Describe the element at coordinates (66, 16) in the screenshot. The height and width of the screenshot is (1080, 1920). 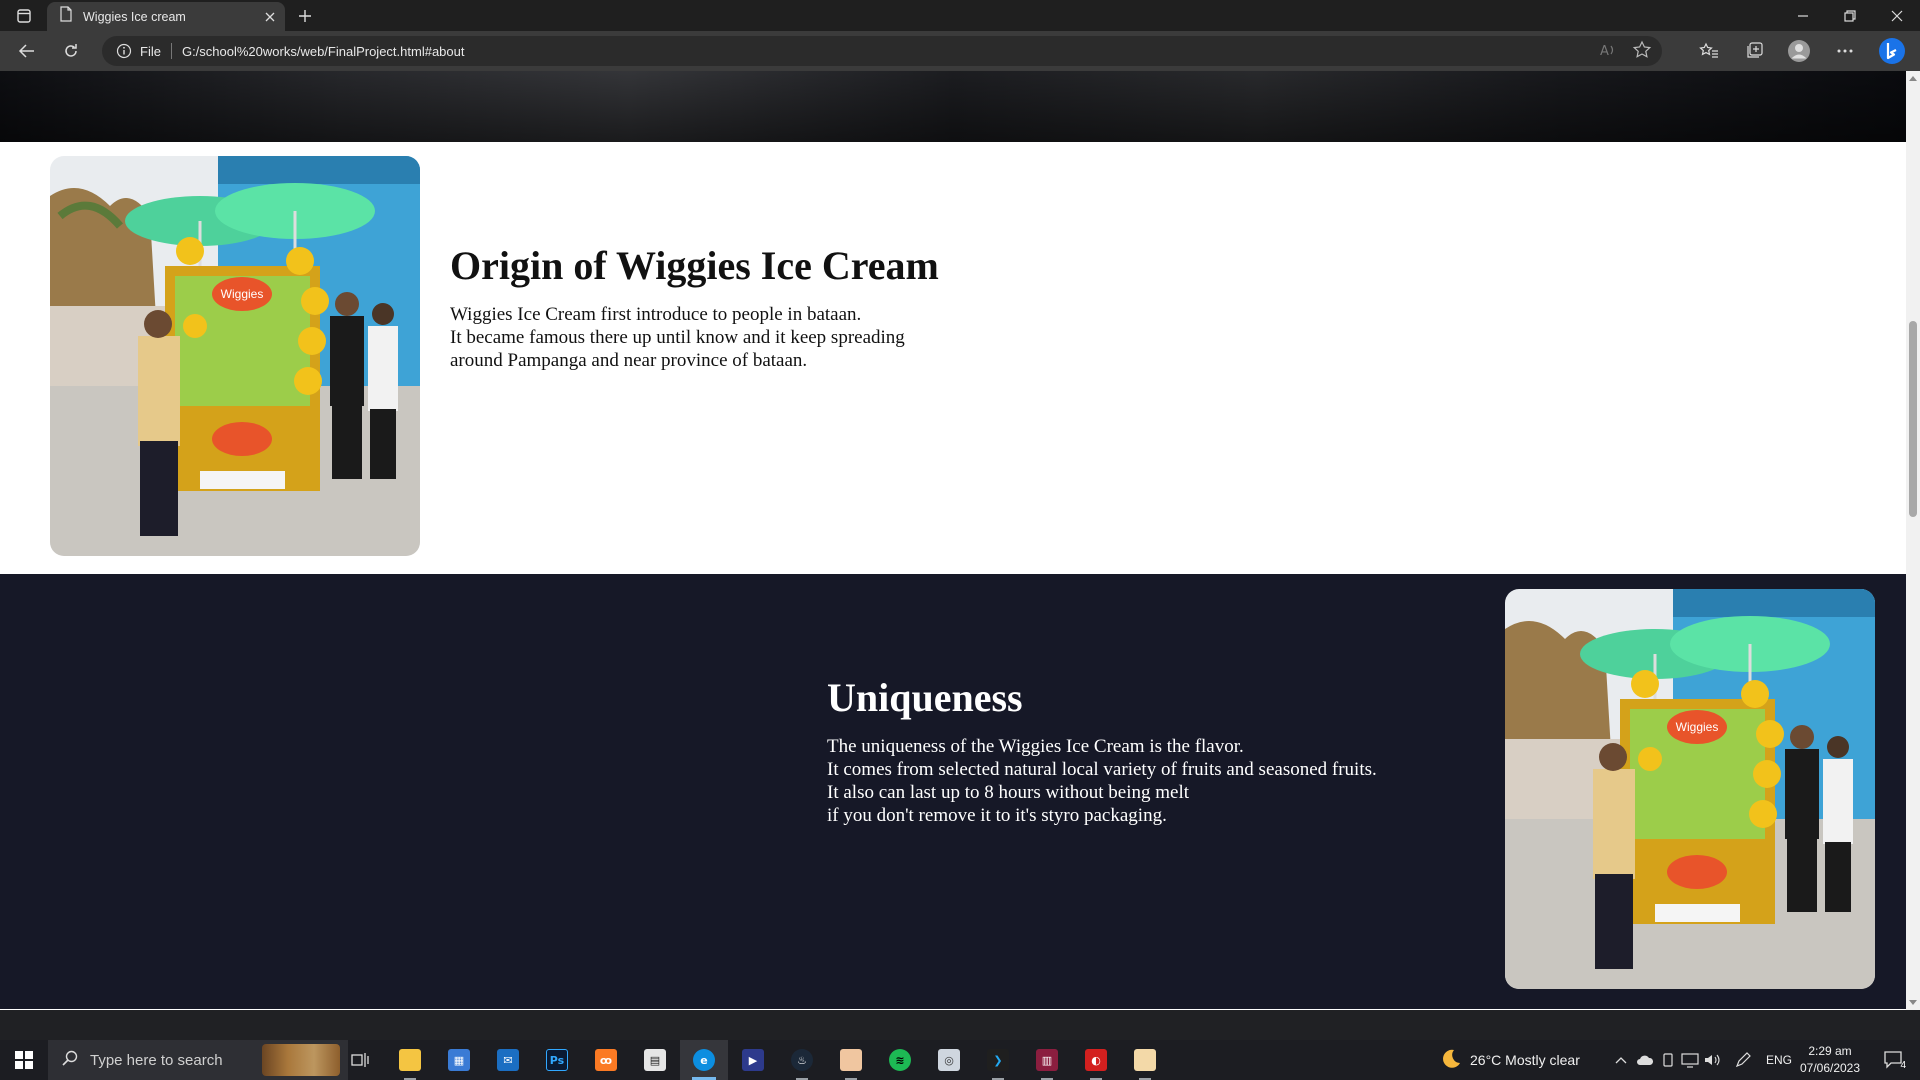
I see `page-icon` at that location.